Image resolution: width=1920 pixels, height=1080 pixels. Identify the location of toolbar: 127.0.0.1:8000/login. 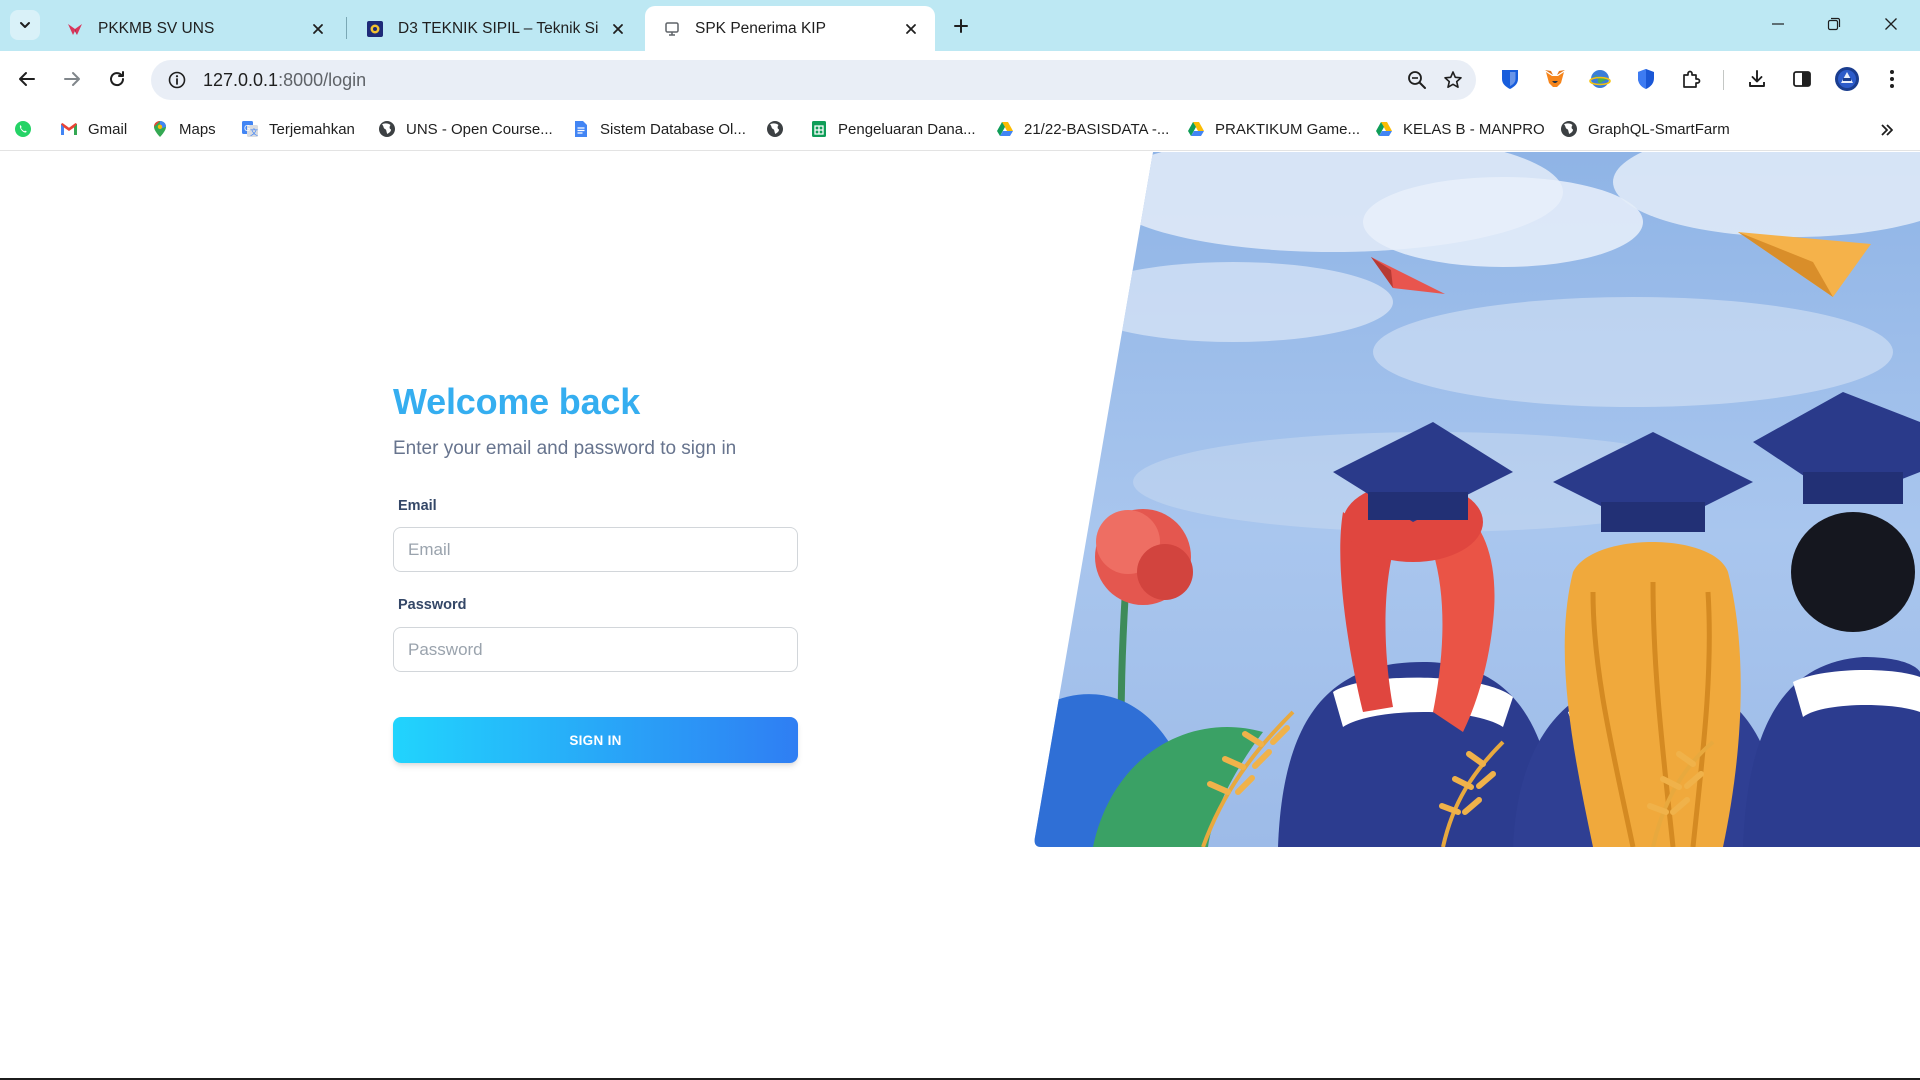
(960, 79).